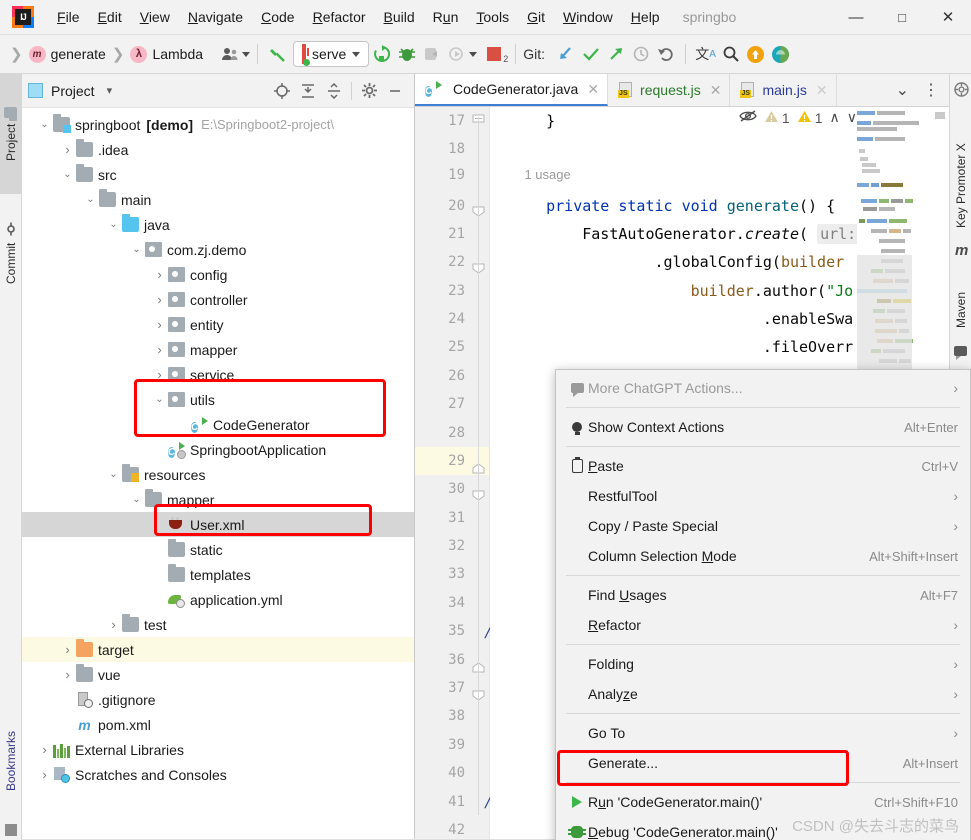 The width and height of the screenshot is (971, 840). Describe the element at coordinates (218, 424) in the screenshot. I see `tree-node-codegenerator: C CodeGenerator` at that location.